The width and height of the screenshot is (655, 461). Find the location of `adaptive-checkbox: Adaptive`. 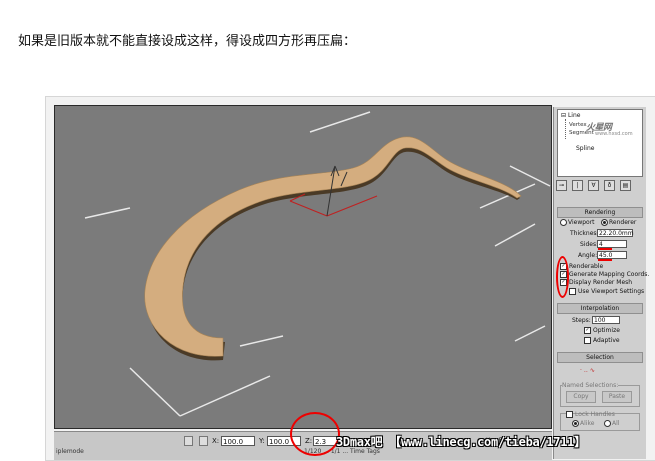

adaptive-checkbox: Adaptive is located at coordinates (602, 340).